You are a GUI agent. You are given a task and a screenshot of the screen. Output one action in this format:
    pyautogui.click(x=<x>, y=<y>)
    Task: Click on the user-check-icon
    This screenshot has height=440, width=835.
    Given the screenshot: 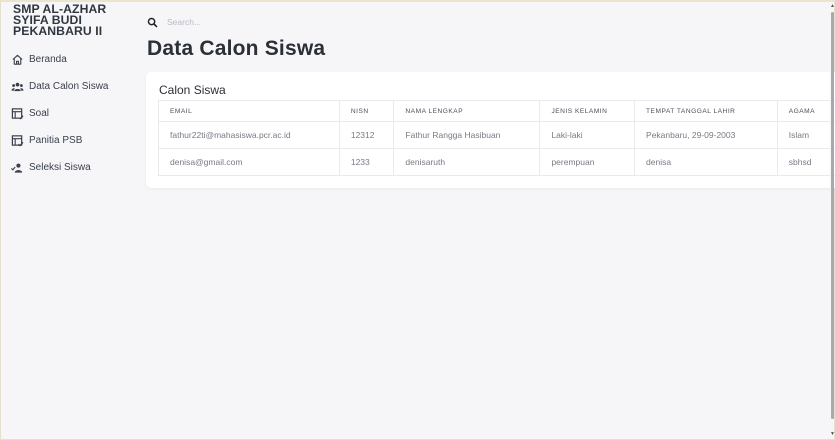 What is the action you would take?
    pyautogui.click(x=17, y=167)
    